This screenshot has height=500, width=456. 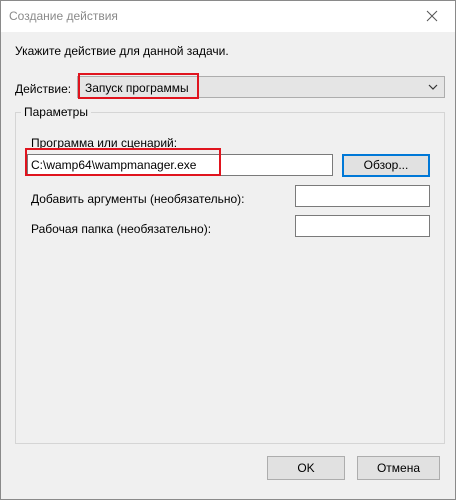 I want to click on arguments-label: Добавить аргументы (необязательно):, so click(x=138, y=199).